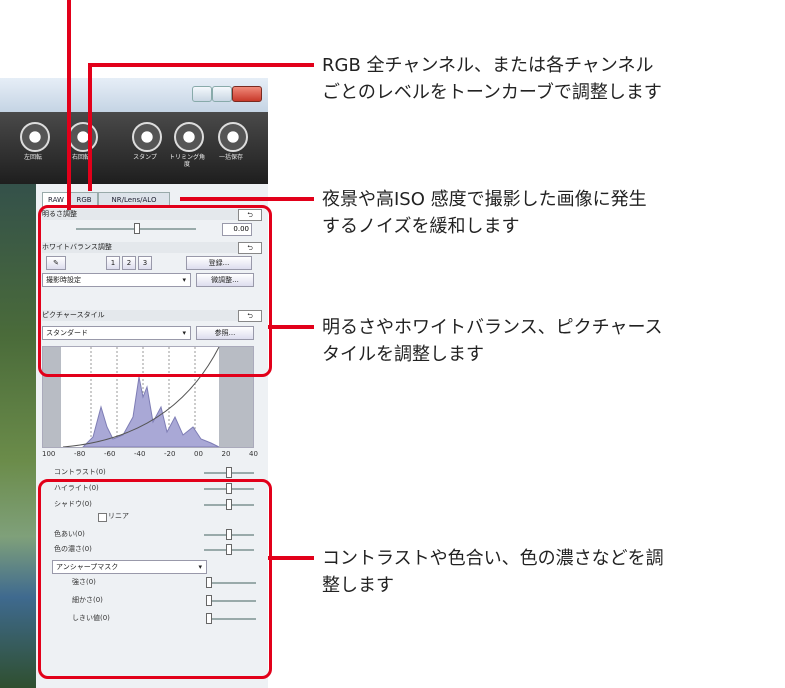 The height and width of the screenshot is (688, 785). I want to click on axis-tick: 00, so click(198, 454).